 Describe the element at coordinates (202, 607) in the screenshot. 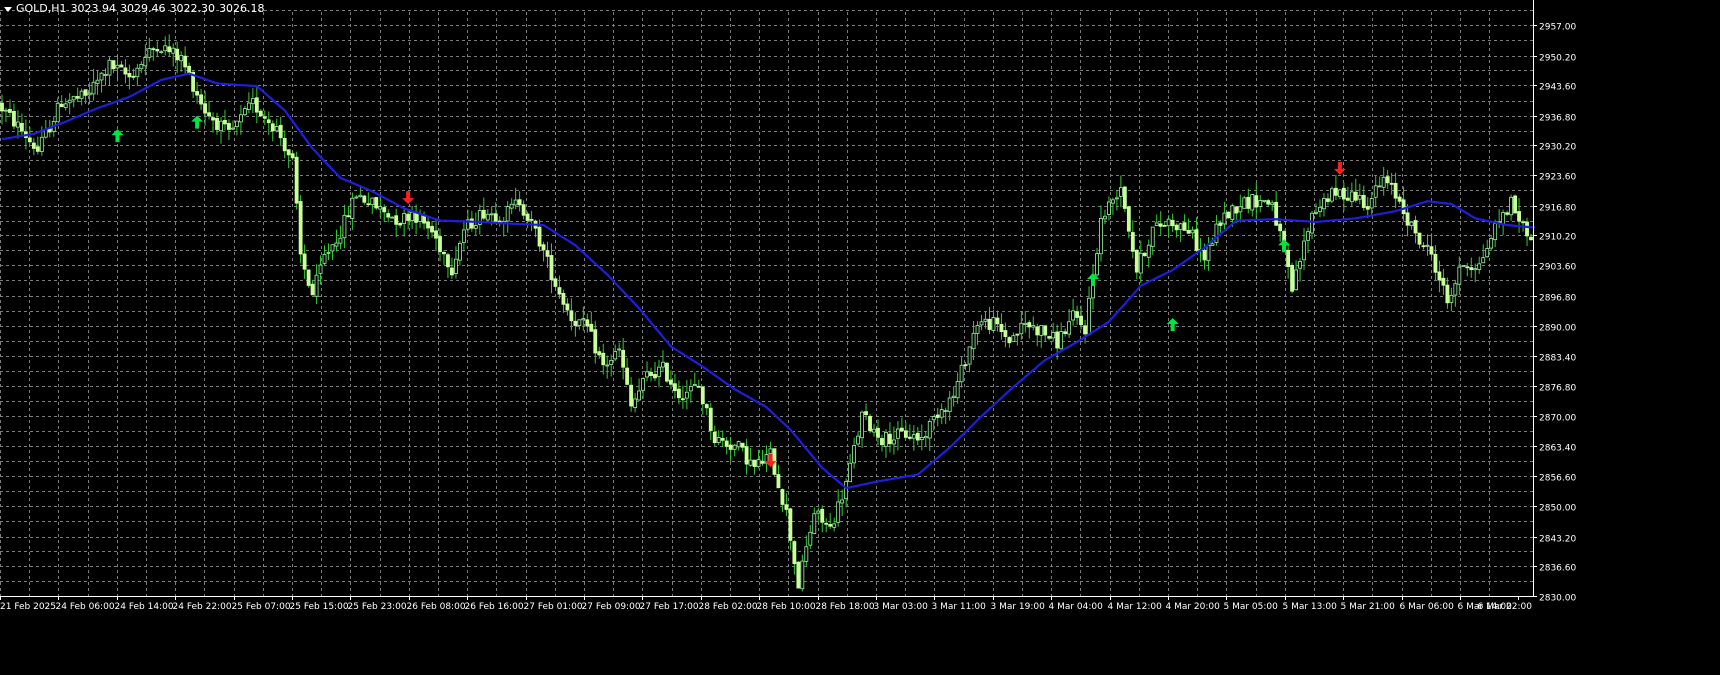

I see `time-tick-label: 24 Feb 22:00` at that location.